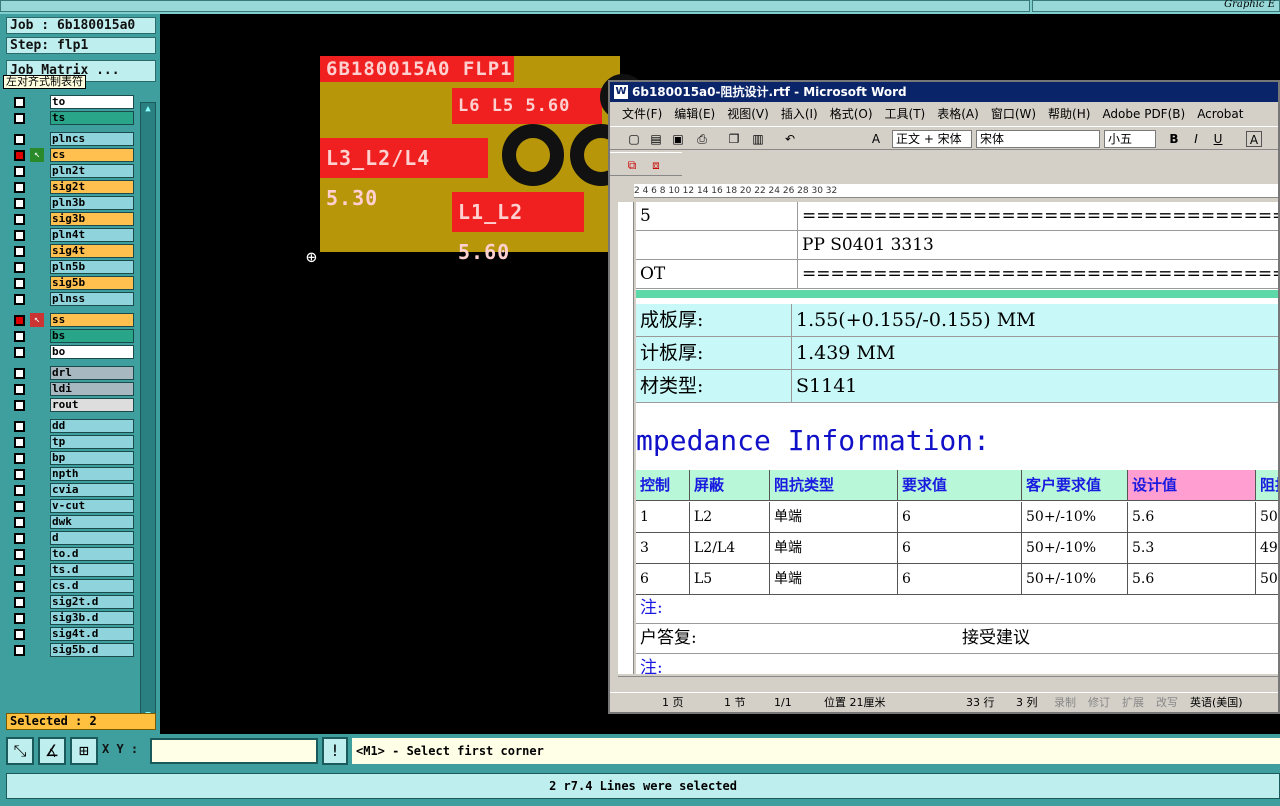 The image size is (1280, 806). What do you see at coordinates (92, 602) in the screenshot?
I see `layer-name: sig2t.d` at bounding box center [92, 602].